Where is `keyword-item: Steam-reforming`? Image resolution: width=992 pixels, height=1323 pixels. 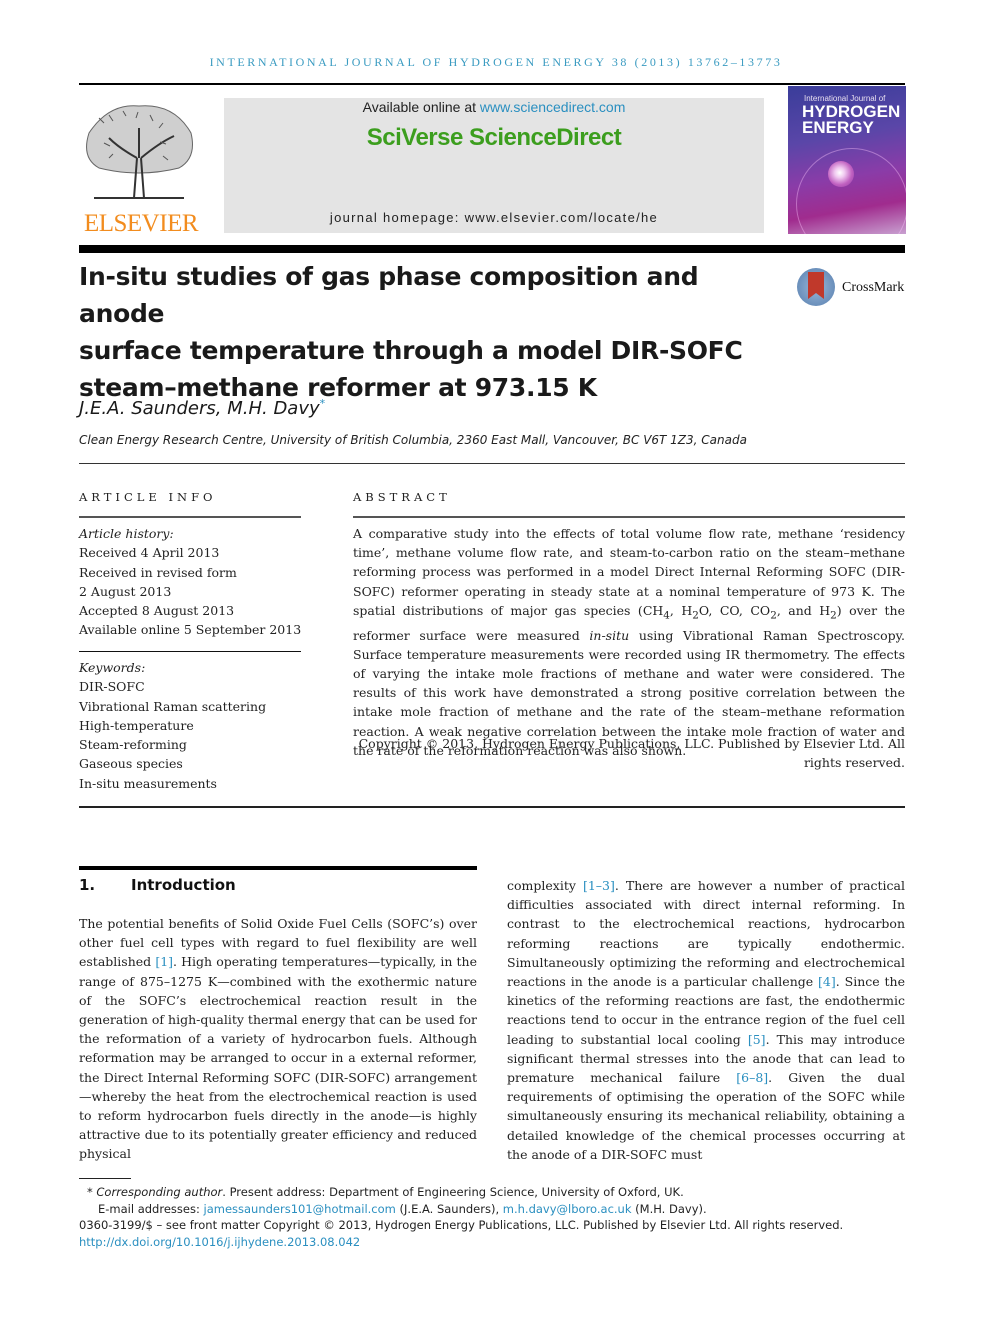 keyword-item: Steam-reforming is located at coordinates (133, 745).